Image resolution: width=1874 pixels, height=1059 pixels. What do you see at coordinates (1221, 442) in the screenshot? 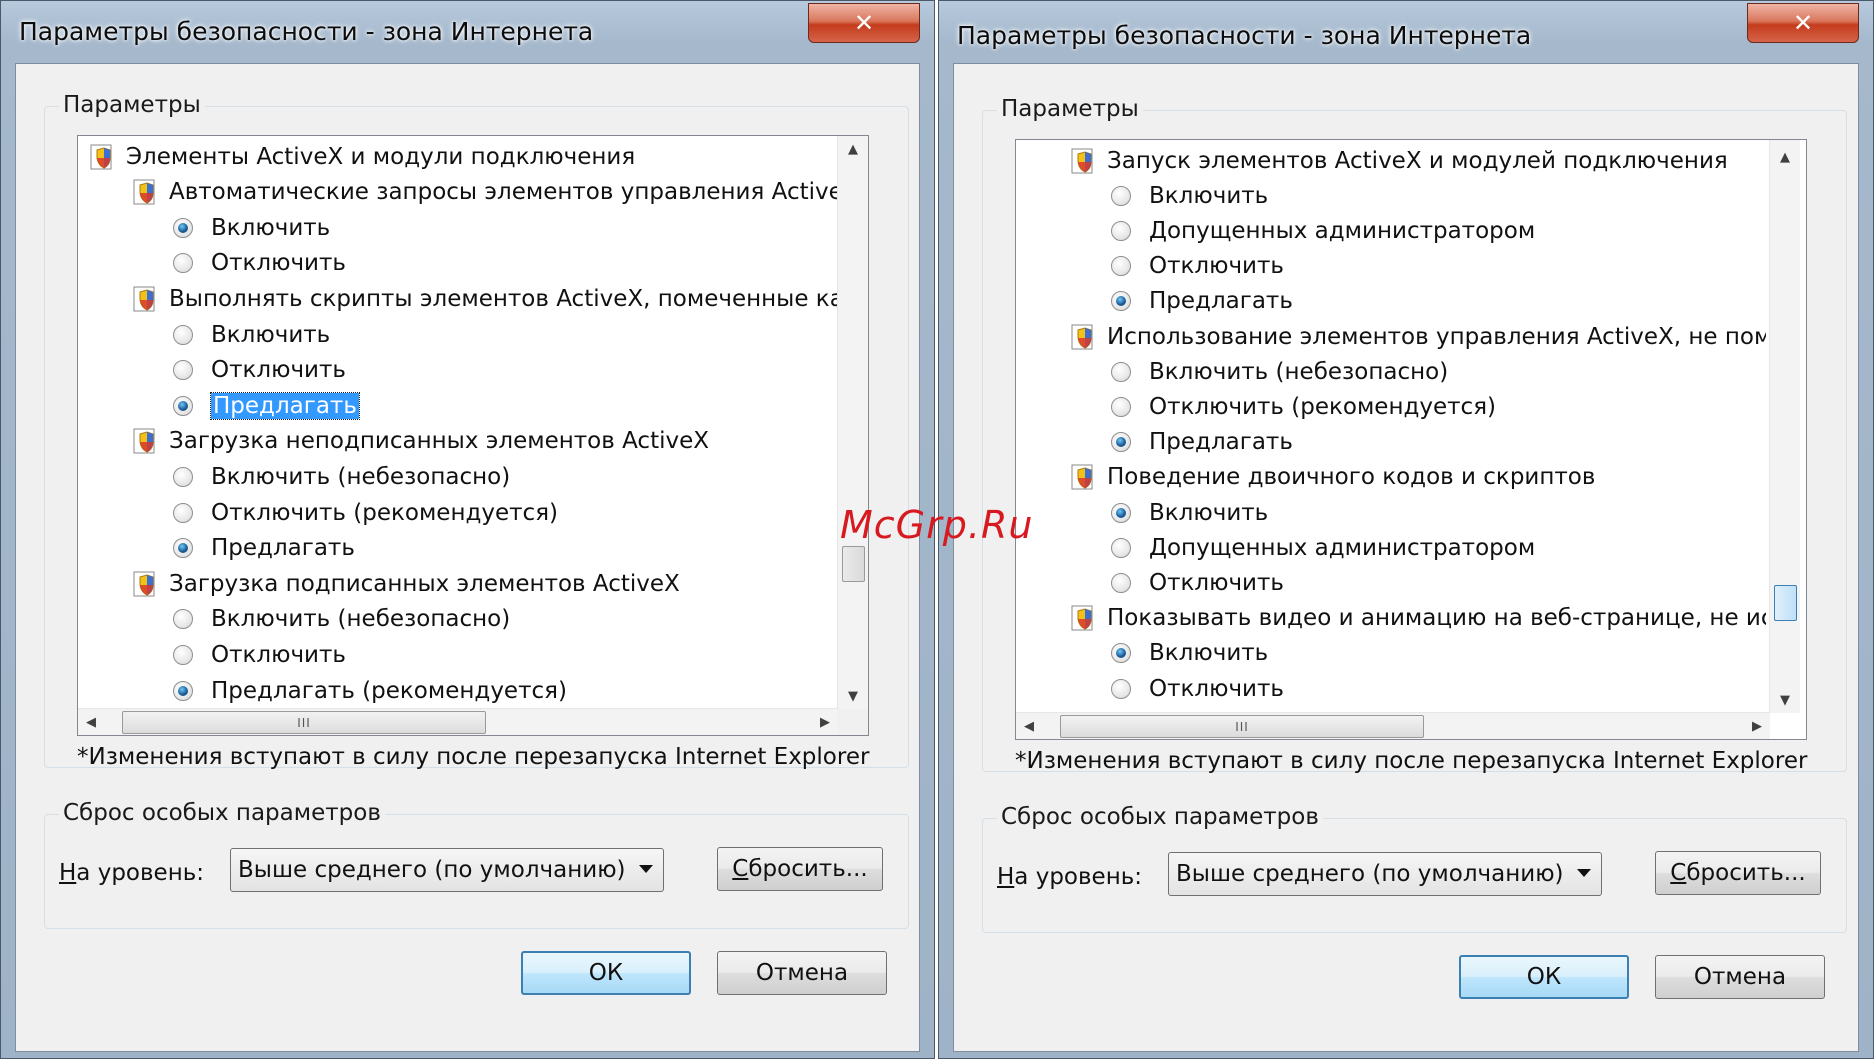
I see `tree-option-label: Предлагать` at bounding box center [1221, 442].